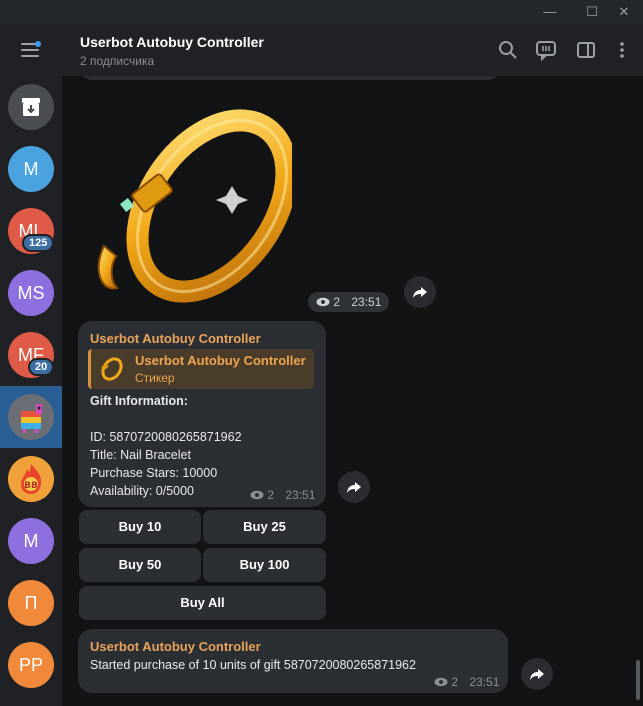 The width and height of the screenshot is (643, 706). What do you see at coordinates (195, 201) in the screenshot?
I see `nail-bracelet-sticker` at bounding box center [195, 201].